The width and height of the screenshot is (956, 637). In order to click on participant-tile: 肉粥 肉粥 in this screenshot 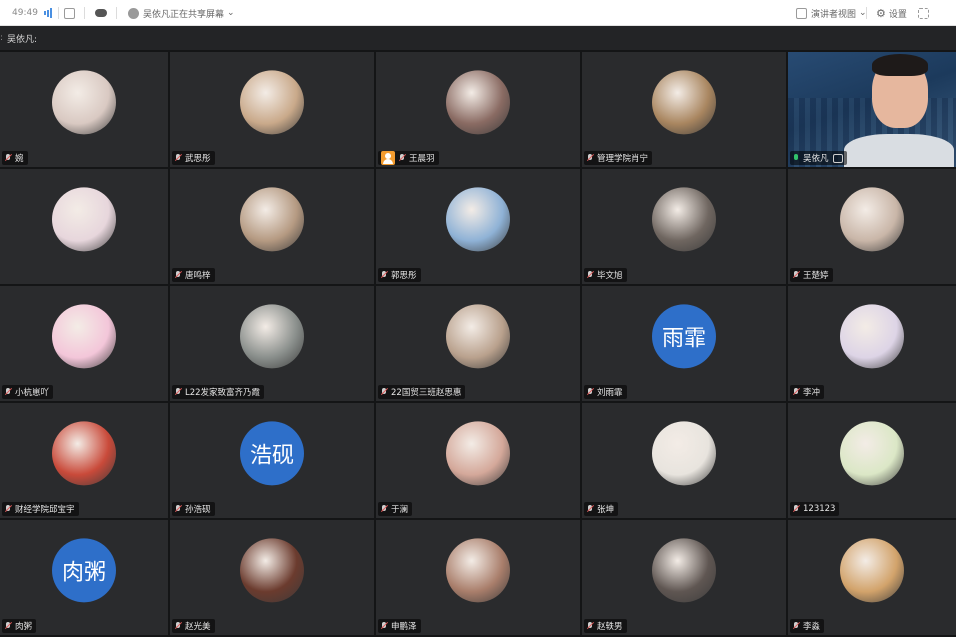, I will do `click(84, 577)`.